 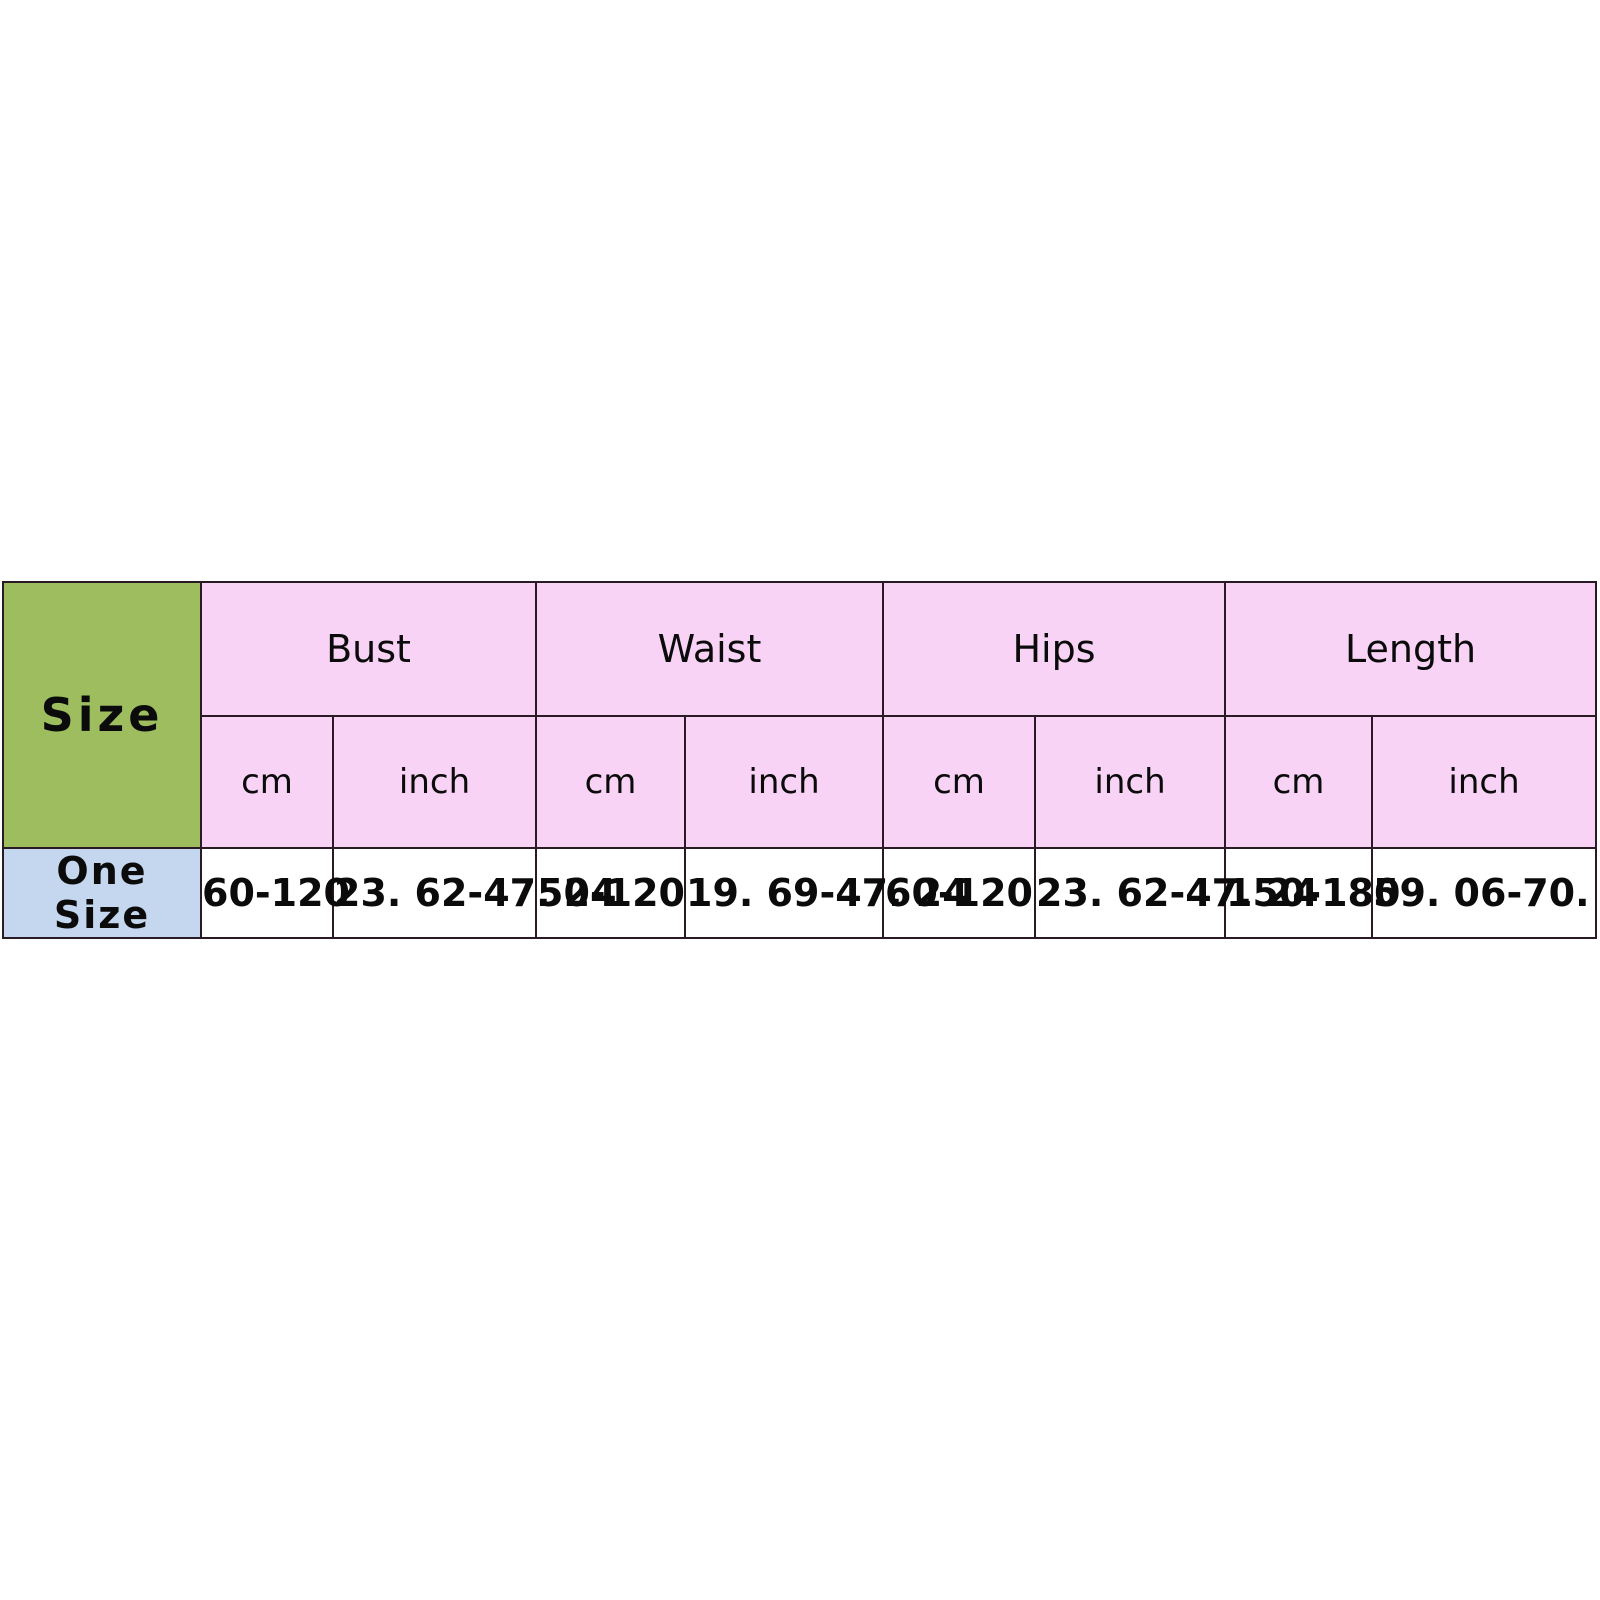 I want to click on unit-header-bust-inch: inch, so click(x=434, y=782).